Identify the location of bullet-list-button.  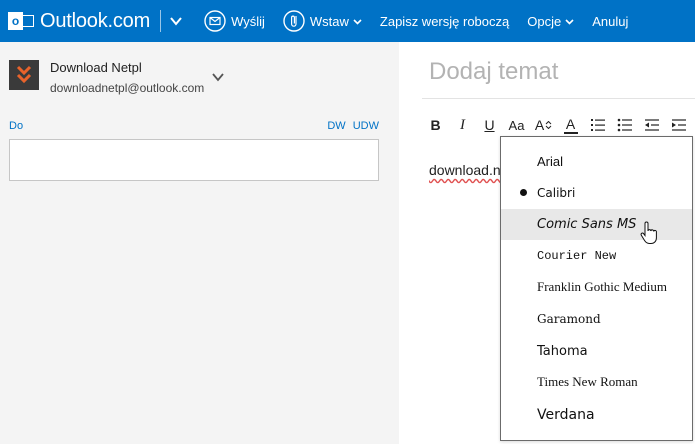
(624, 125).